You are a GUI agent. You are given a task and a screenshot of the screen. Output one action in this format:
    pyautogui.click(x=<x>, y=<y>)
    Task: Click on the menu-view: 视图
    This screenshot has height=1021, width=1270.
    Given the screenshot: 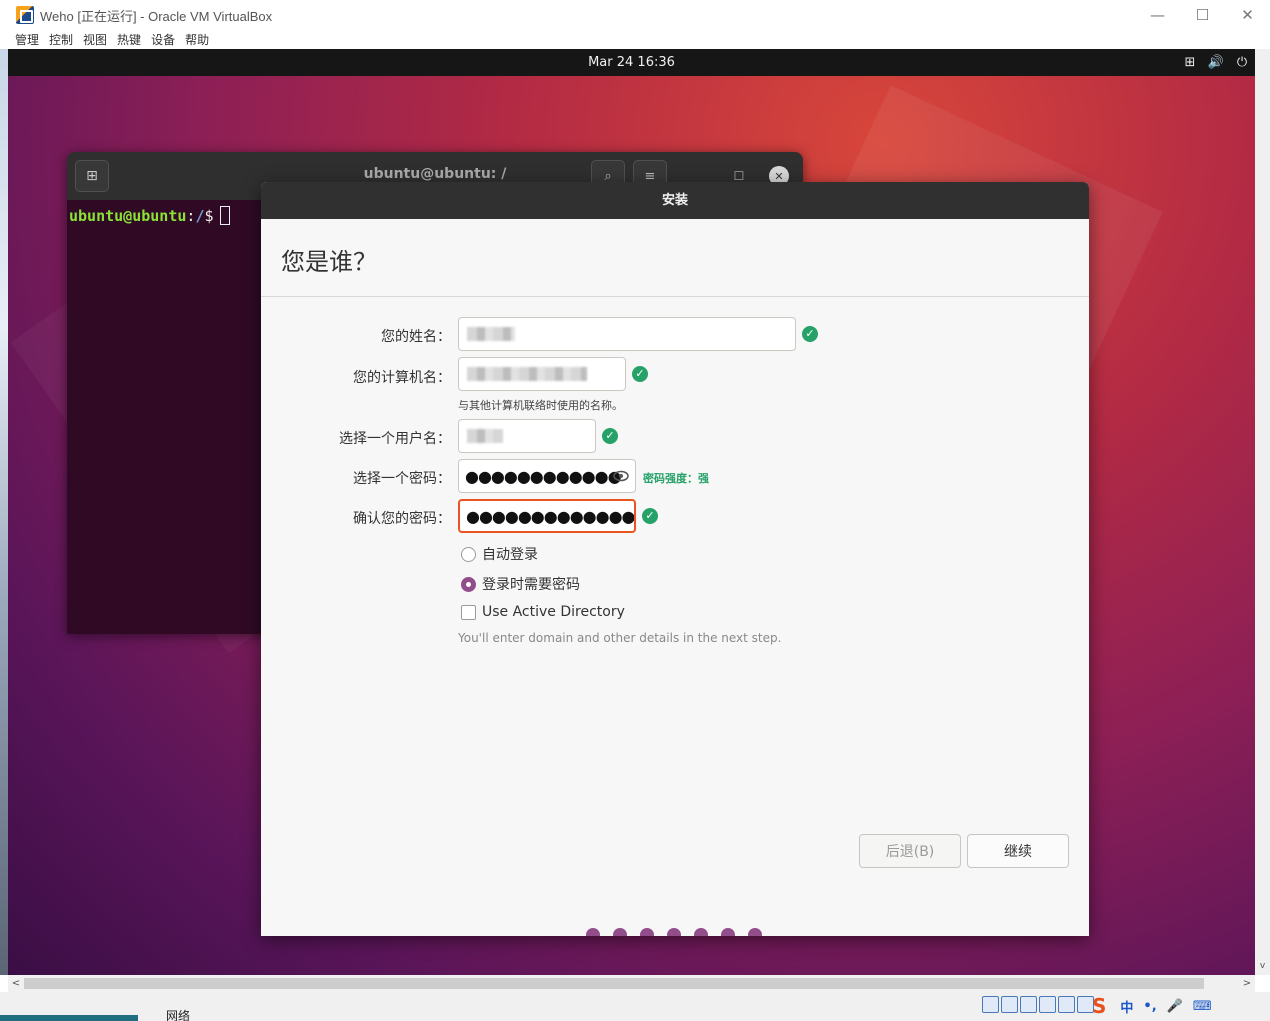 What is the action you would take?
    pyautogui.click(x=95, y=39)
    